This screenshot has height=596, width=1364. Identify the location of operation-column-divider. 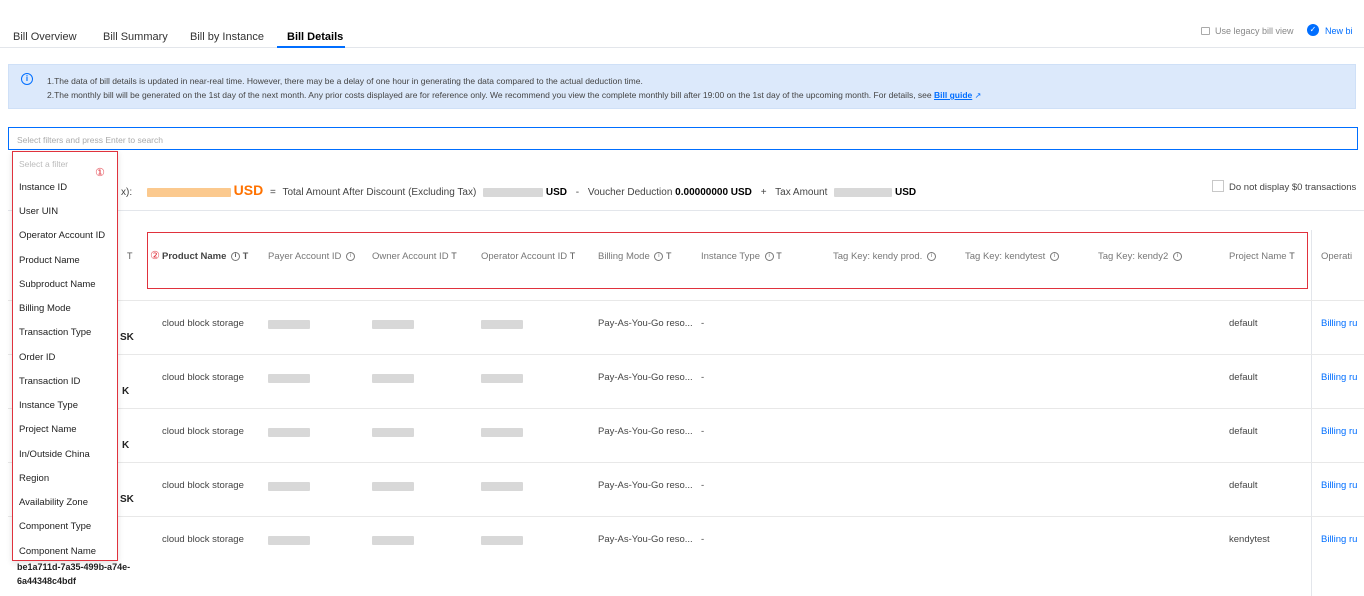
(1311, 413).